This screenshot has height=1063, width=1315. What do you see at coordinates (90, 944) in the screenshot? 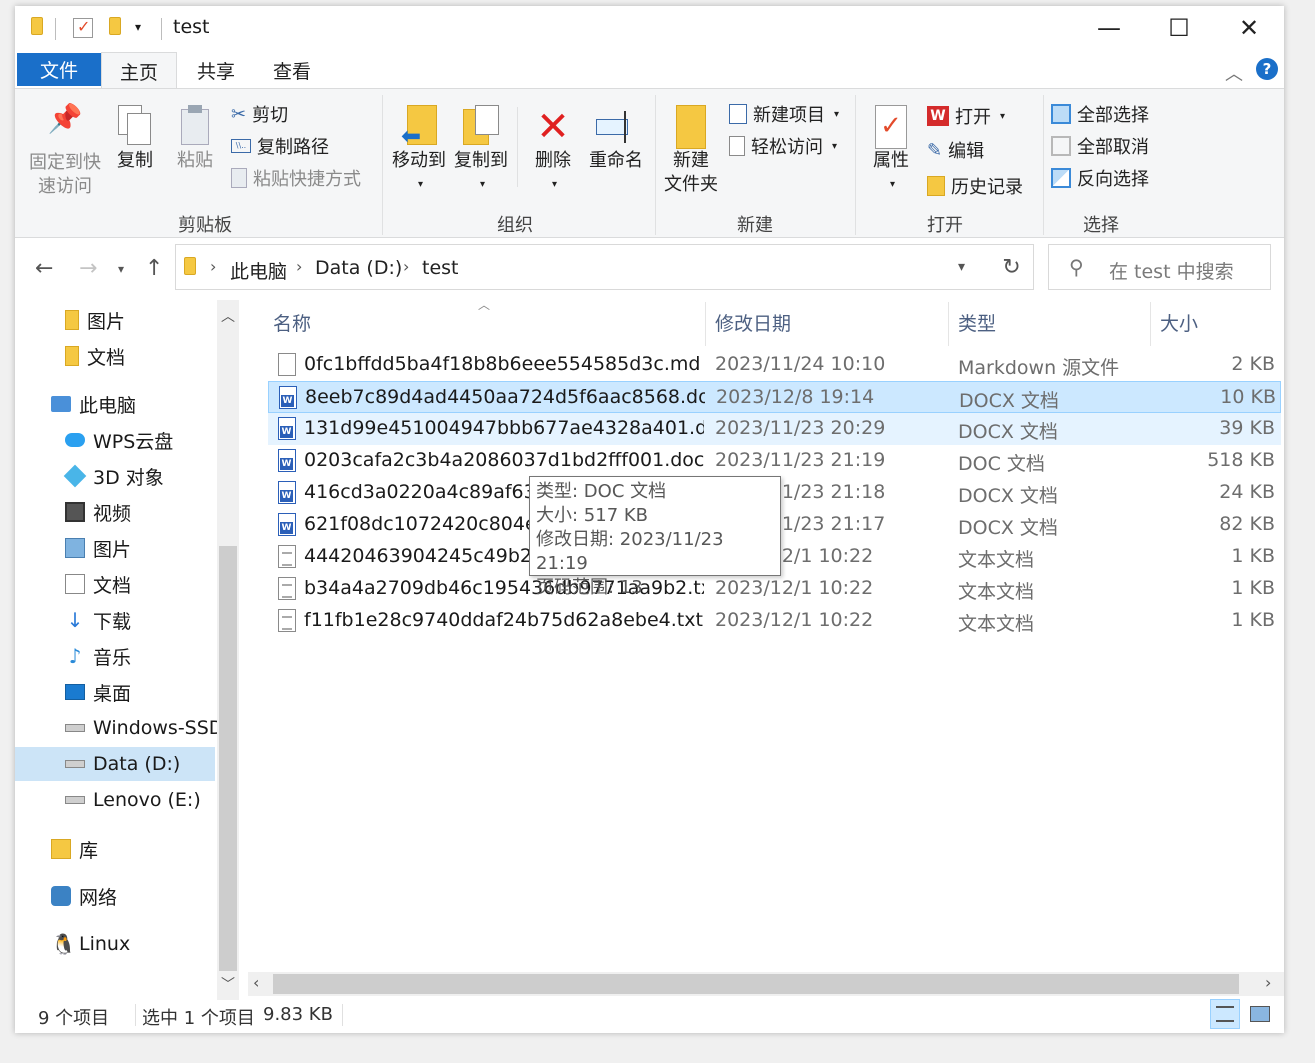
I see `nav-item: 🐧 Linux` at bounding box center [90, 944].